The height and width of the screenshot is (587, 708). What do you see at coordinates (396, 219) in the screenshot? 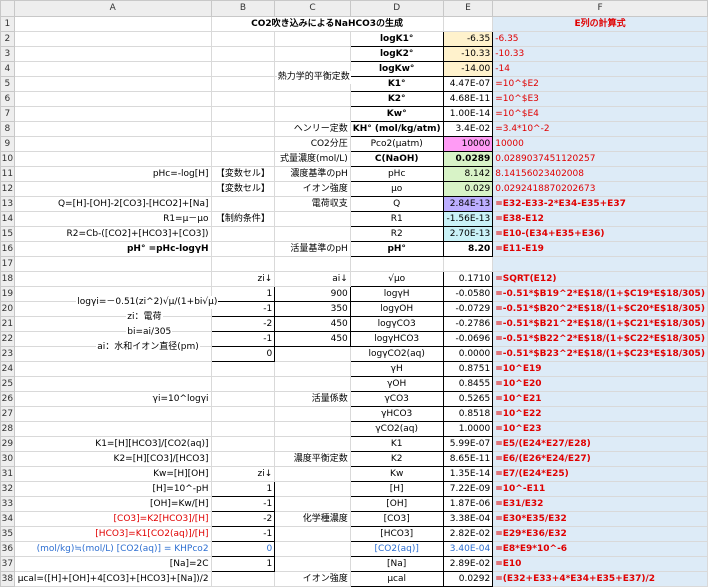
I see `cell-d: R1` at bounding box center [396, 219].